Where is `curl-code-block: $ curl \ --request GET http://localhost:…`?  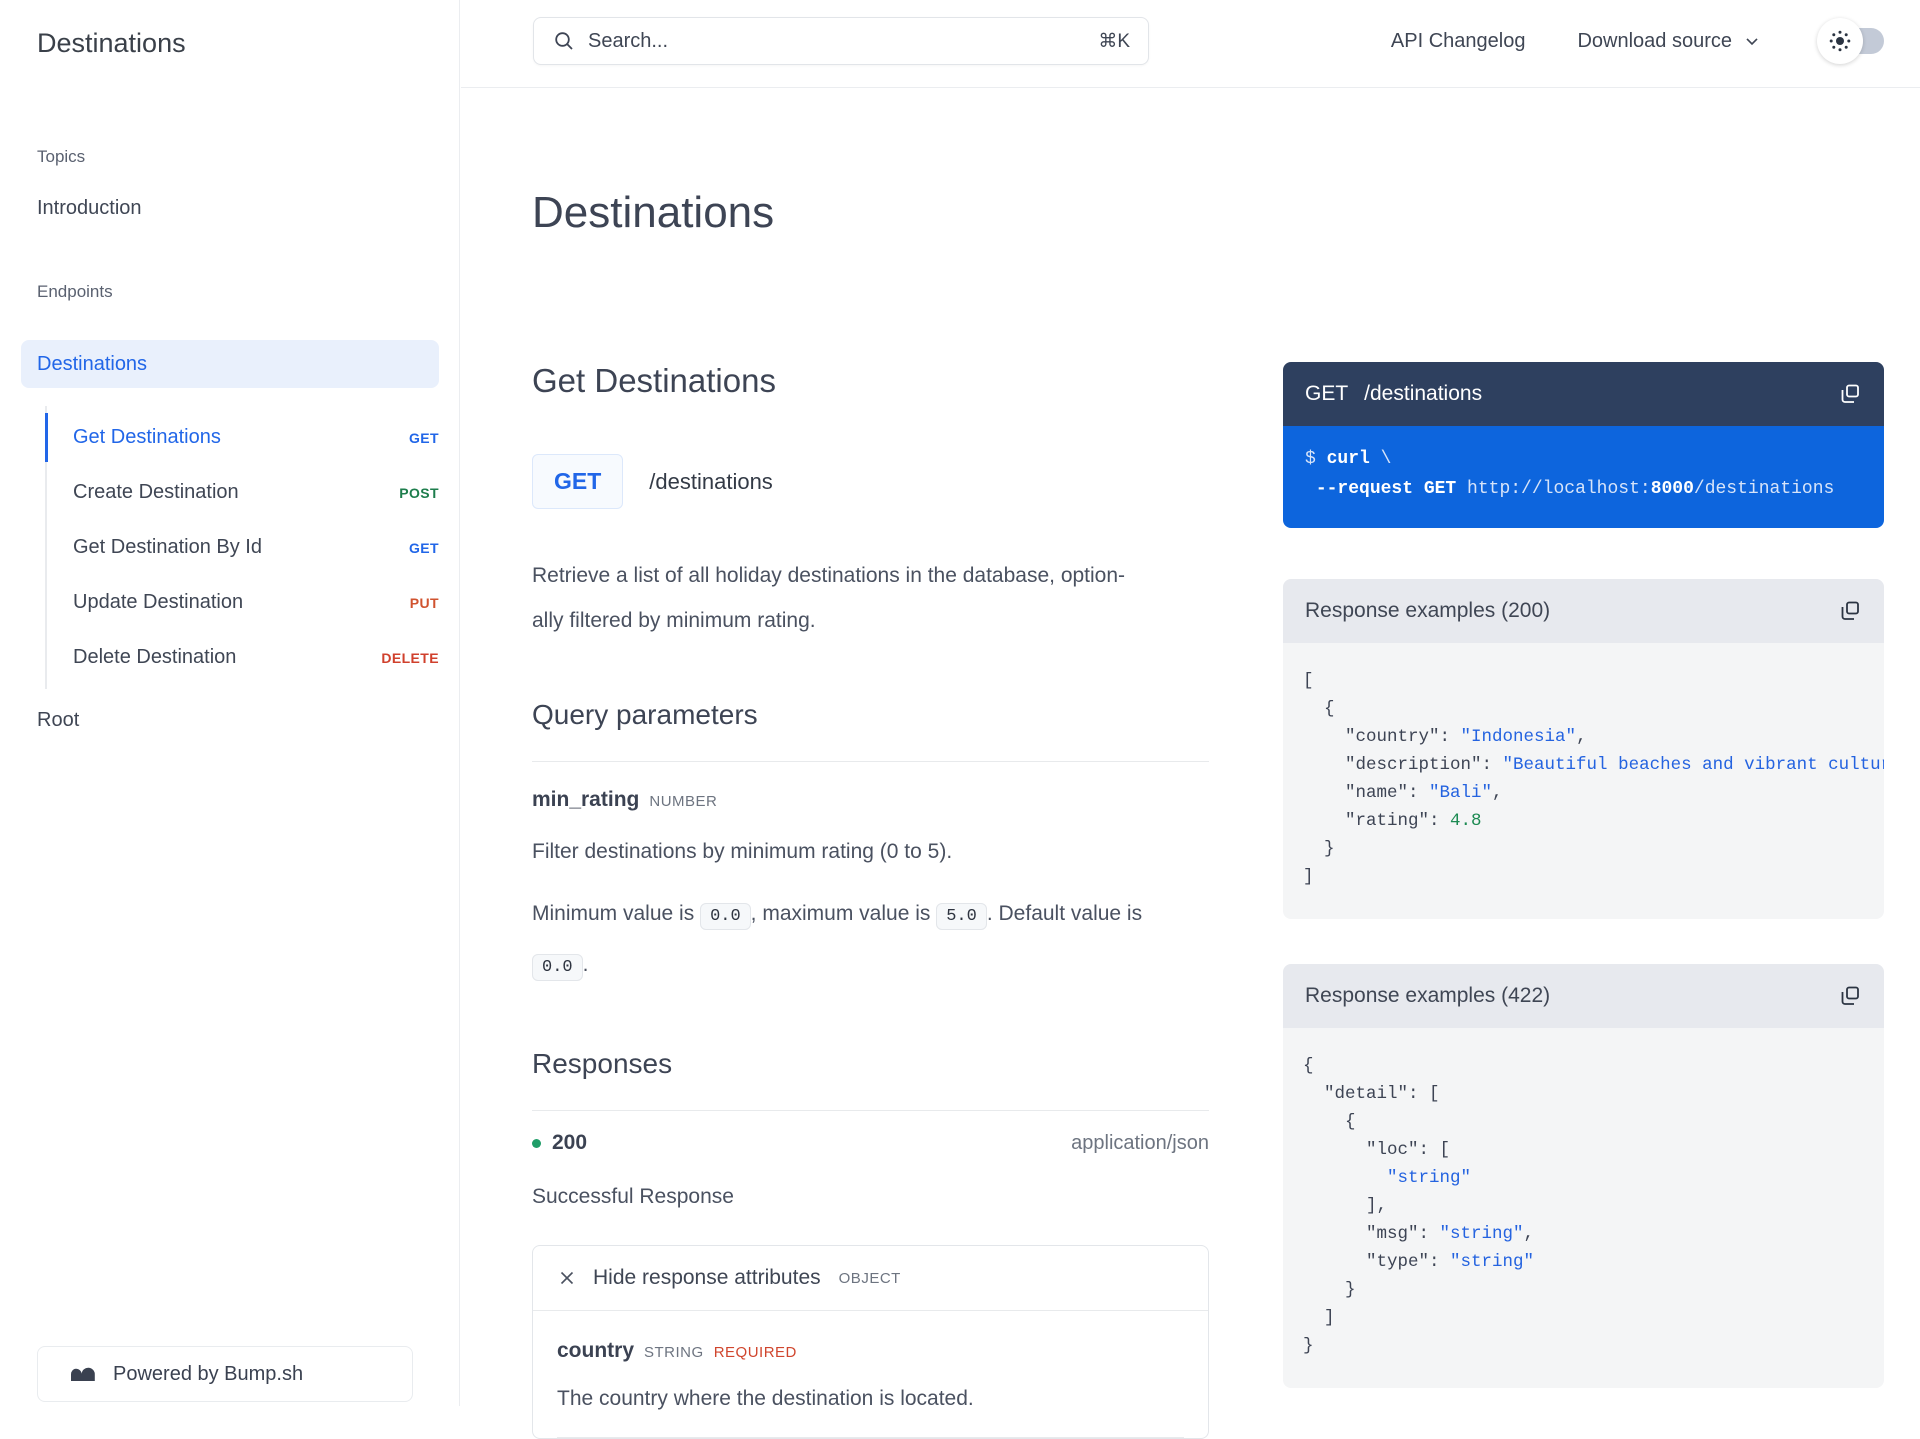 curl-code-block: $ curl \ --request GET http://localhost:… is located at coordinates (1583, 477).